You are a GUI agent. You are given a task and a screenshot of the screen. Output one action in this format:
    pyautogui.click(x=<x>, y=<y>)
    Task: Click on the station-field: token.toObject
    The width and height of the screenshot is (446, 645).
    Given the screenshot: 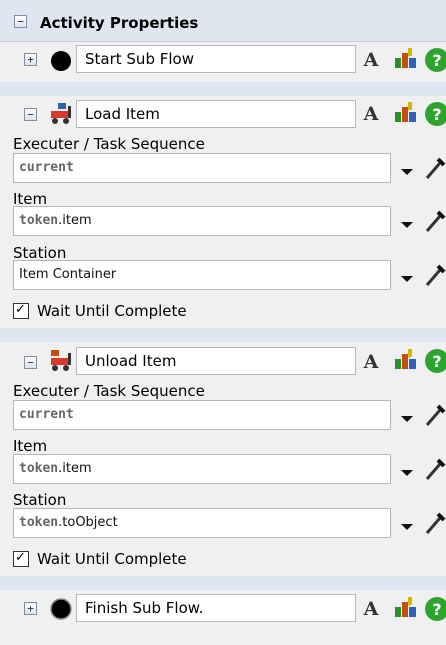 What is the action you would take?
    pyautogui.click(x=202, y=523)
    